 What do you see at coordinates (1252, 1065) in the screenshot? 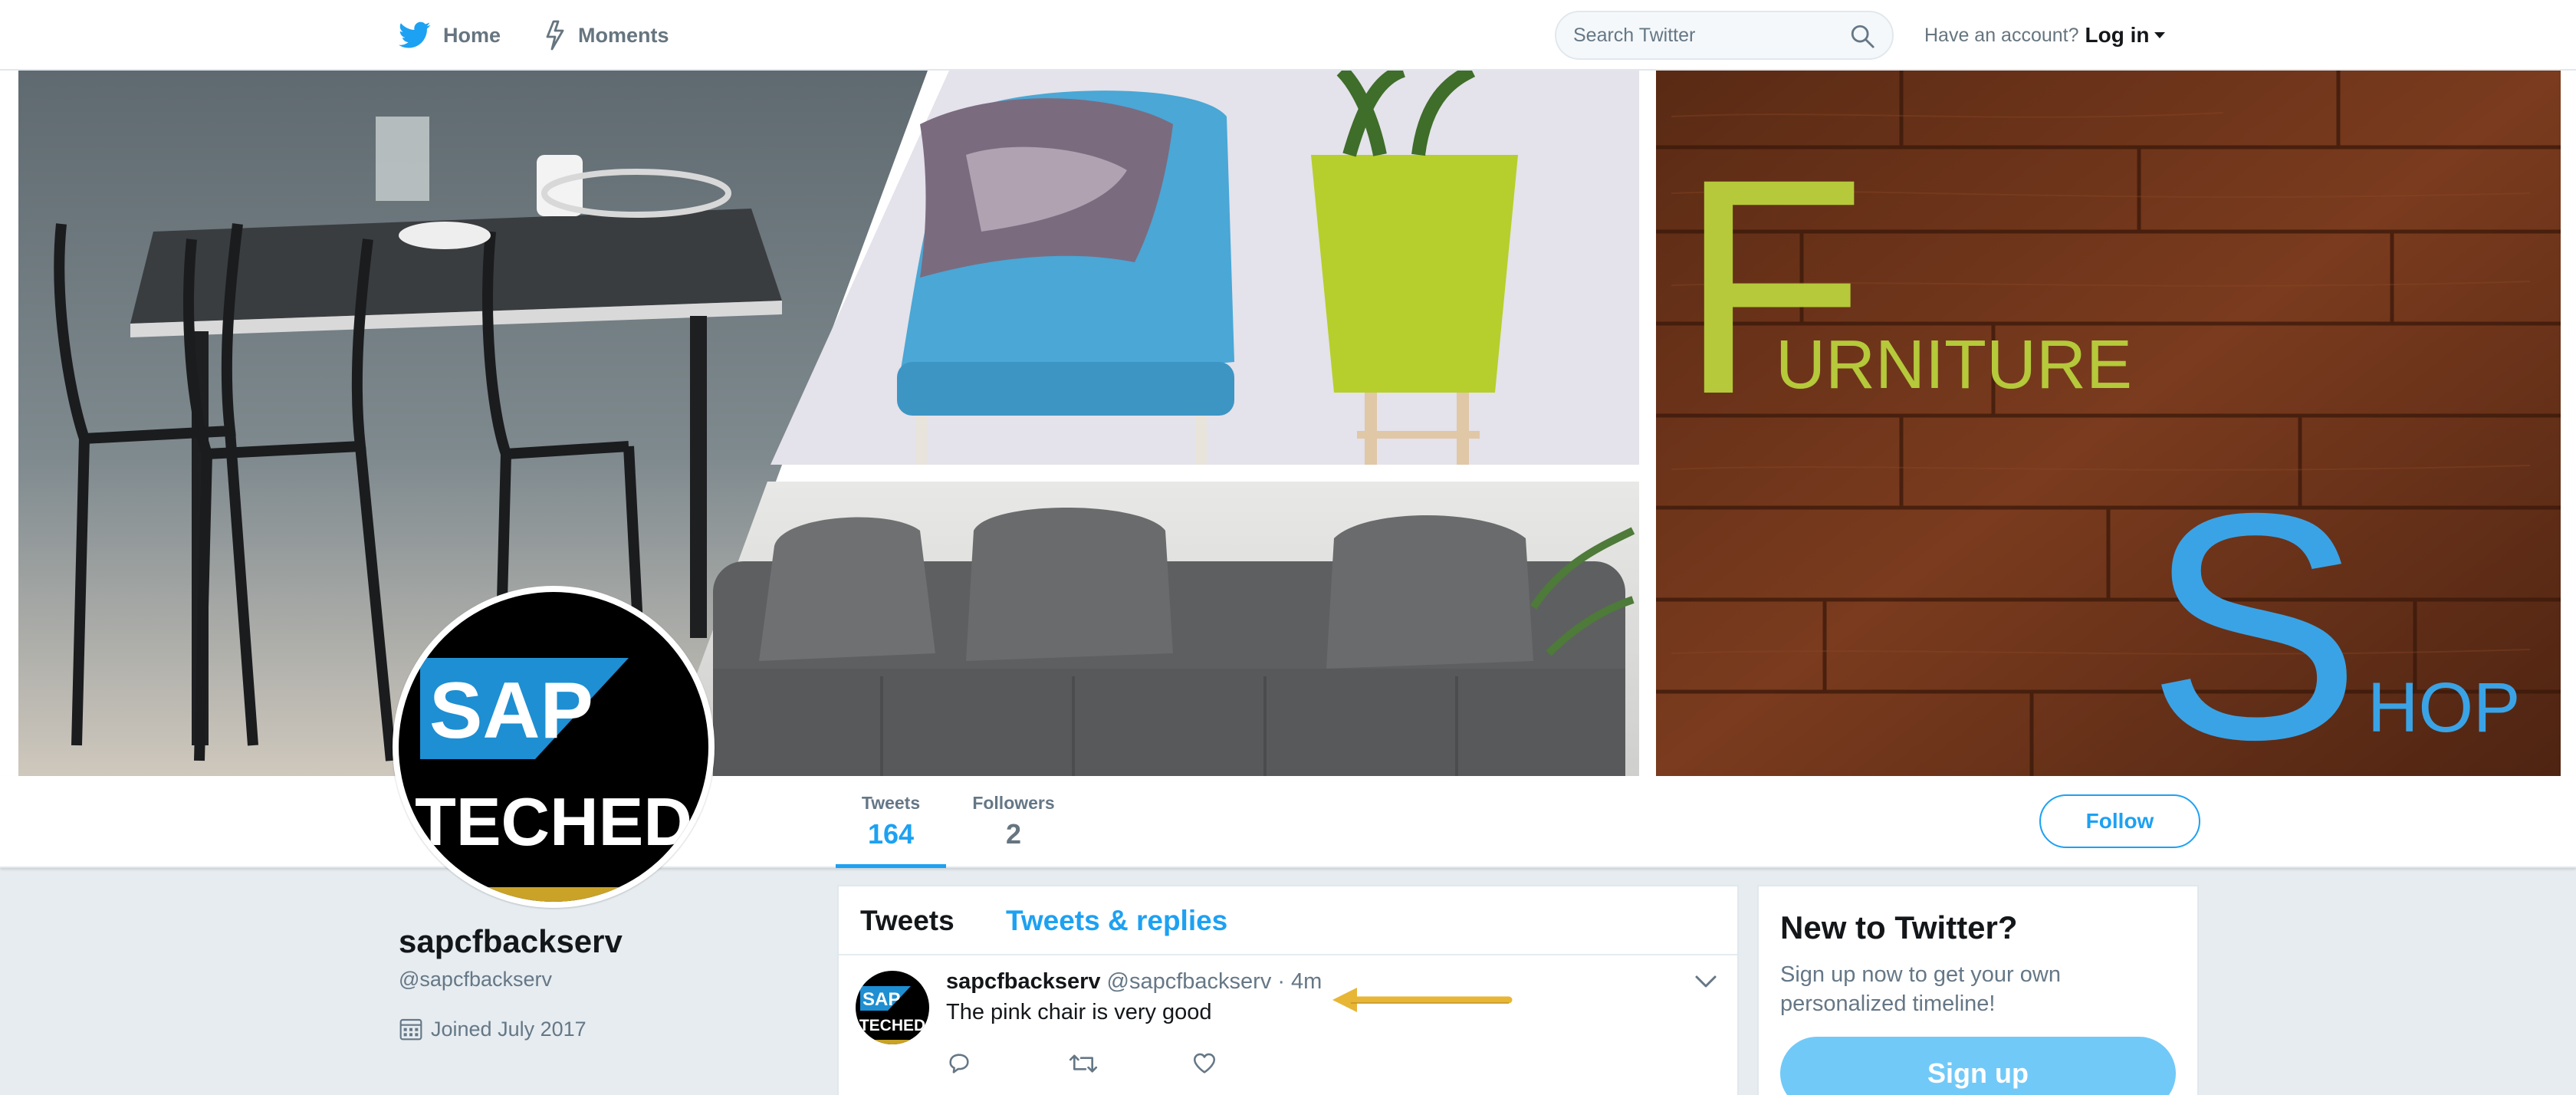
I see `like-button` at bounding box center [1252, 1065].